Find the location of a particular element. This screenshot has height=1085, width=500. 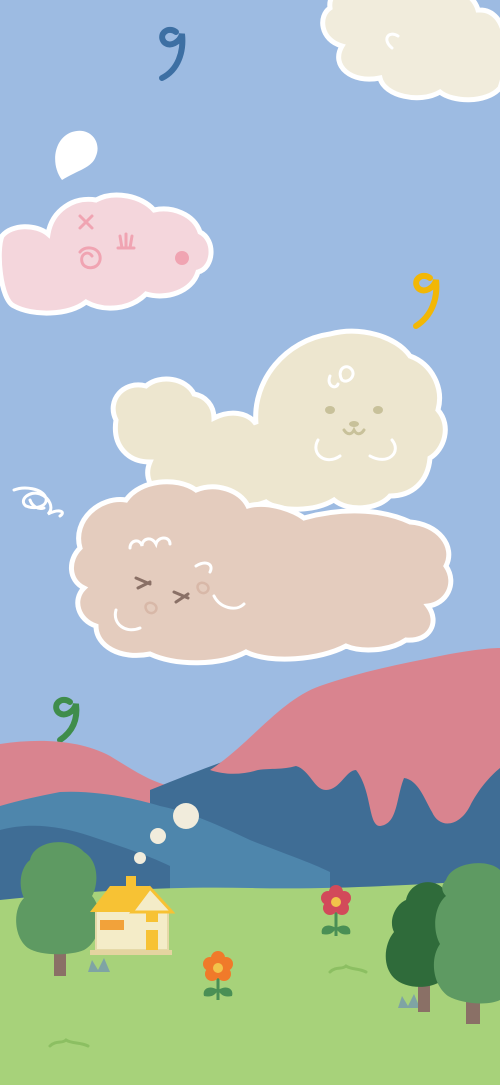

cream-puppy-eye-left is located at coordinates (330, 410).